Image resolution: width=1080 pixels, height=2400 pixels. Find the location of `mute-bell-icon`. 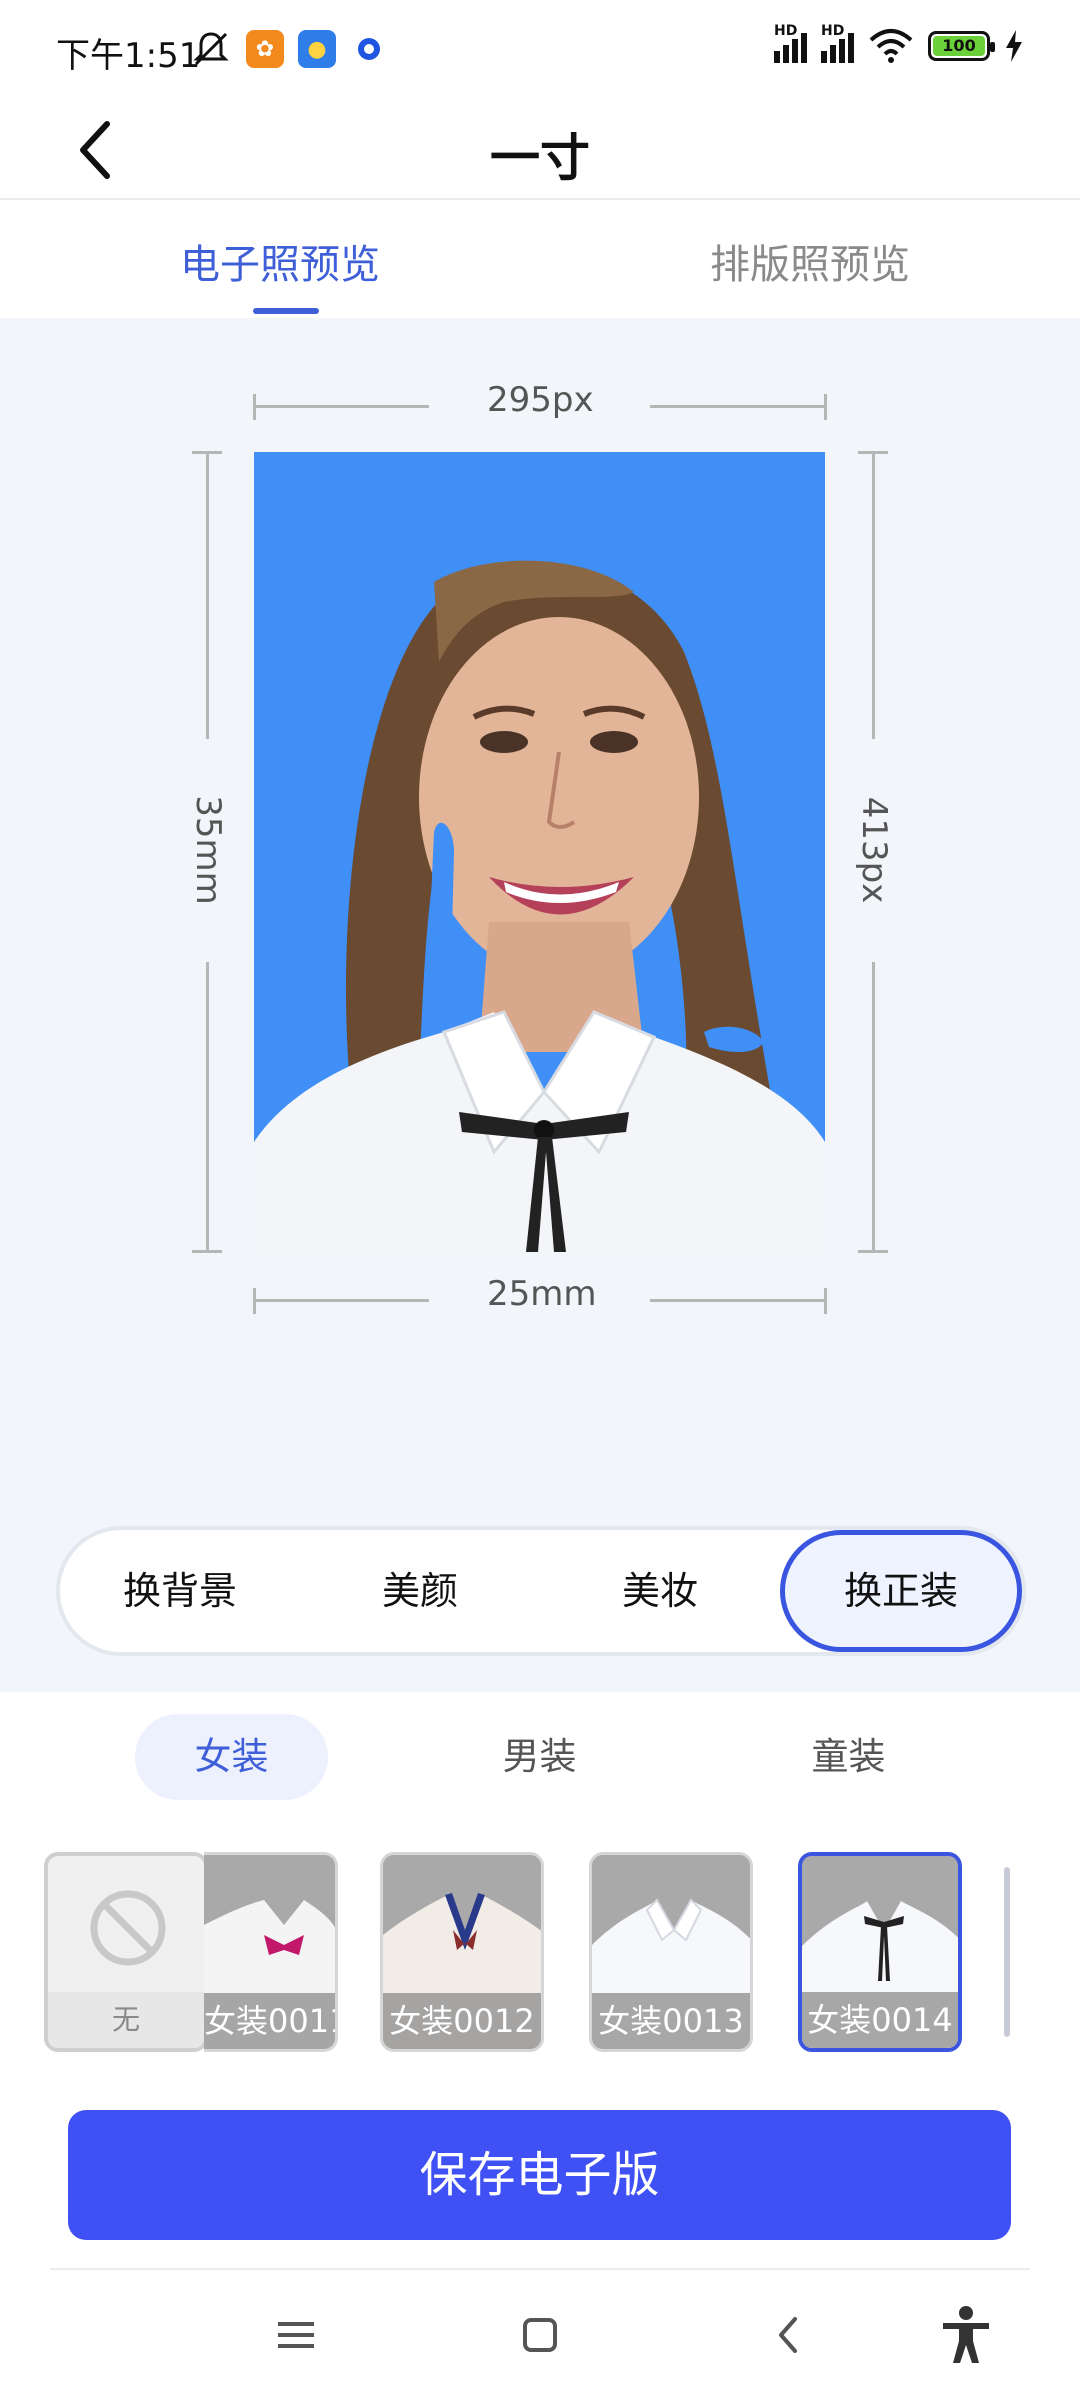

mute-bell-icon is located at coordinates (211, 49).